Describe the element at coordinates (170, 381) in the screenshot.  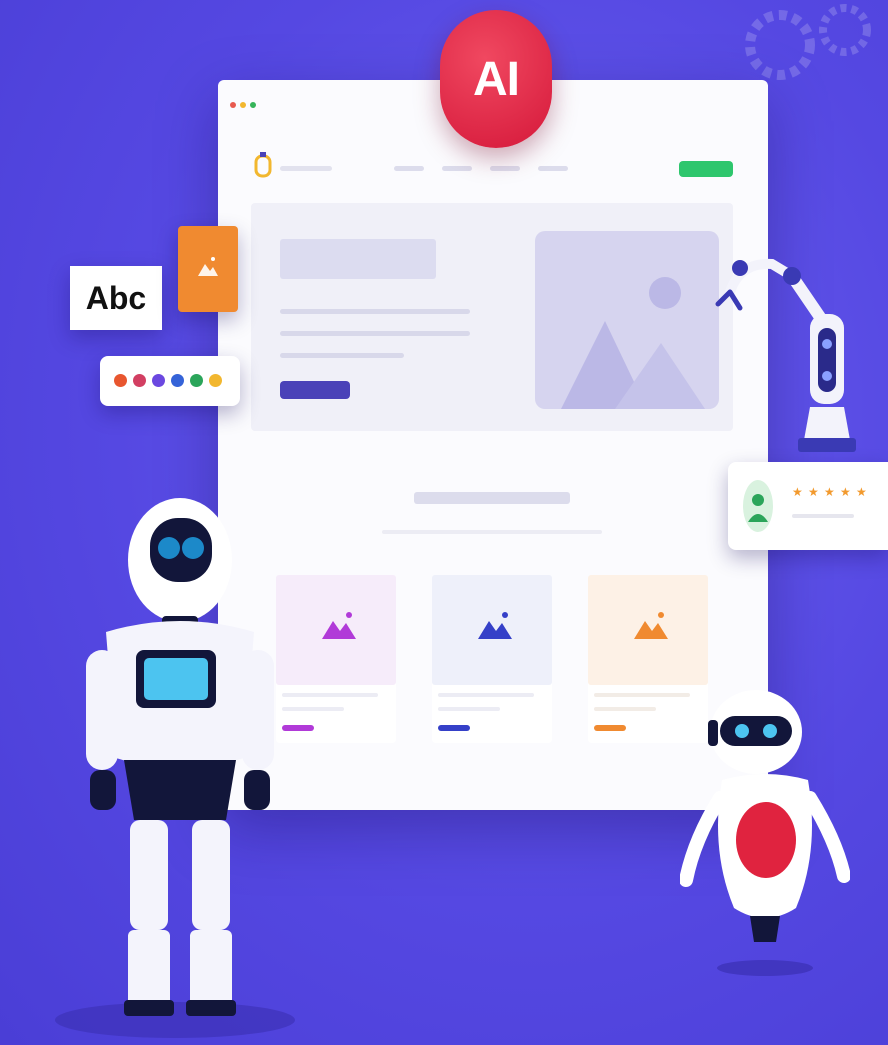
I see `color-palette-card` at that location.